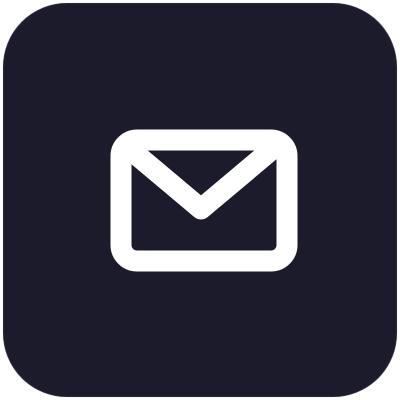 This screenshot has height=400, width=400. Describe the element at coordinates (201, 180) in the screenshot. I see `envelope-flap` at that location.